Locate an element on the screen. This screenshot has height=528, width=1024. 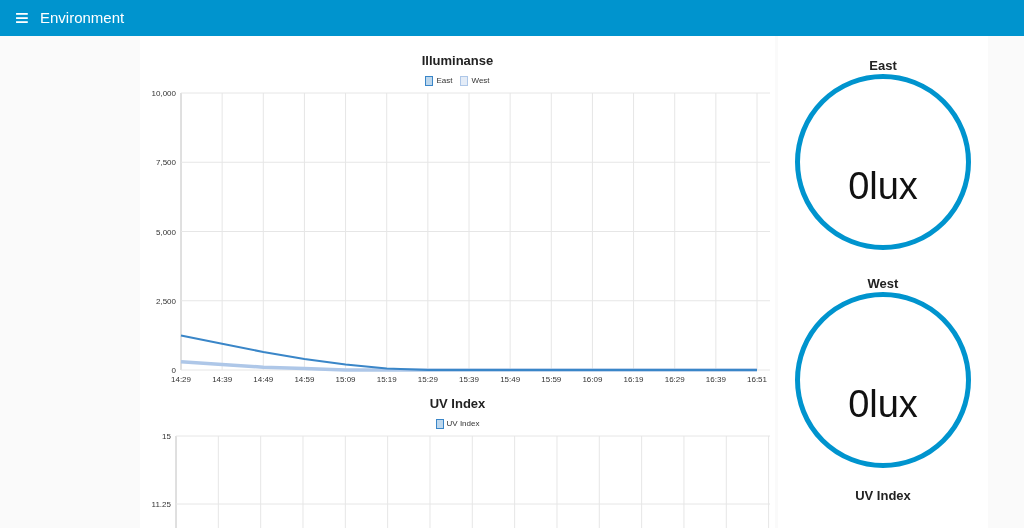
x-tick-label: 15:19 is located at coordinates (386, 379).